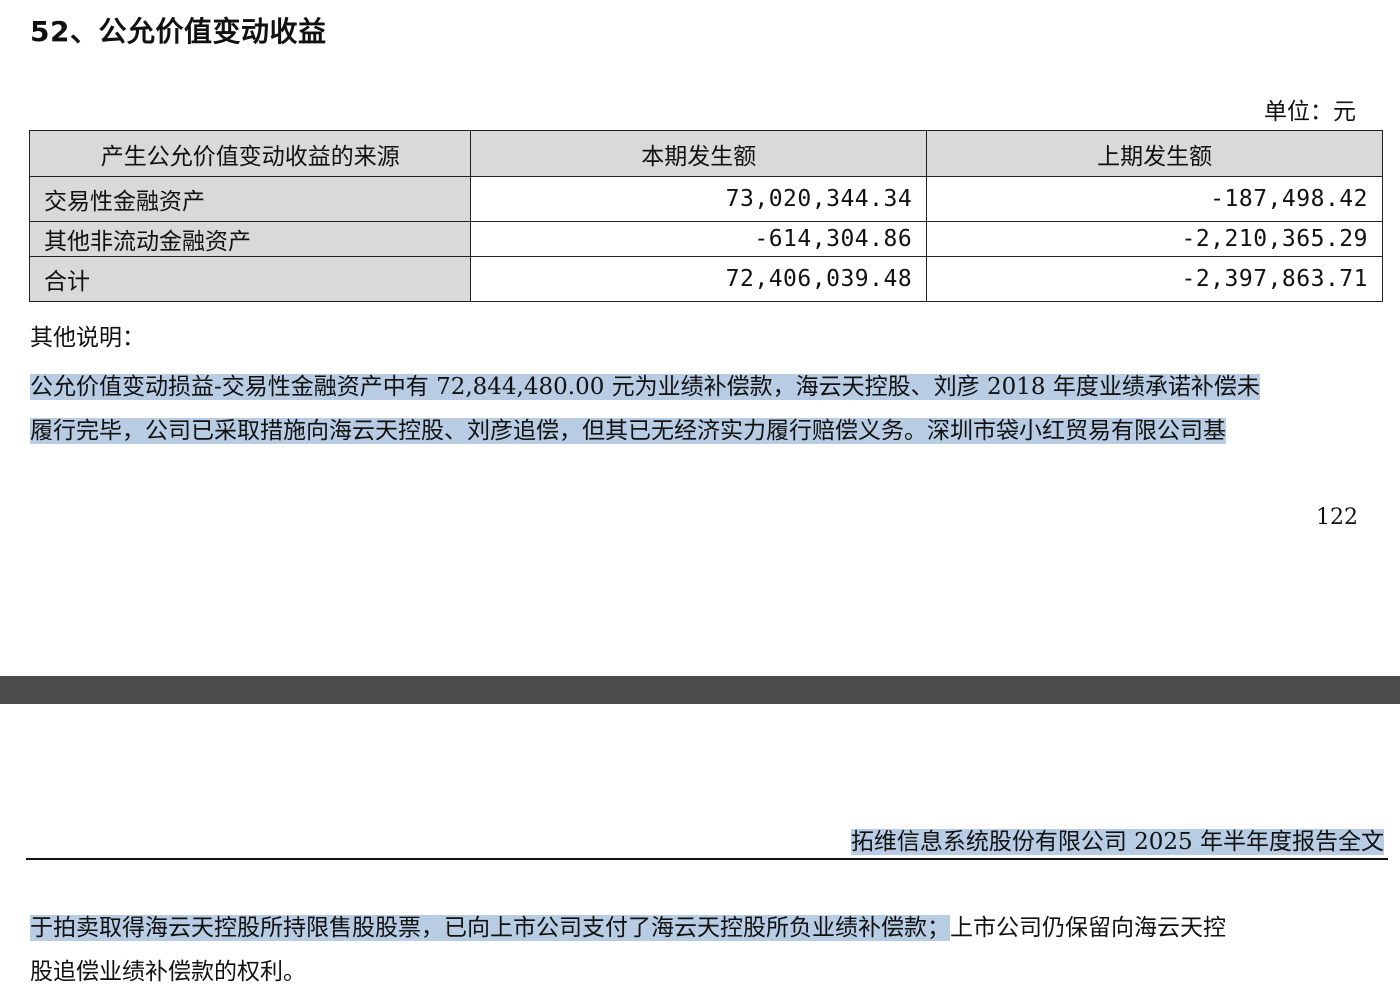 This screenshot has width=1400, height=995. What do you see at coordinates (1310, 112) in the screenshot?
I see `unit-label: 单位：元` at bounding box center [1310, 112].